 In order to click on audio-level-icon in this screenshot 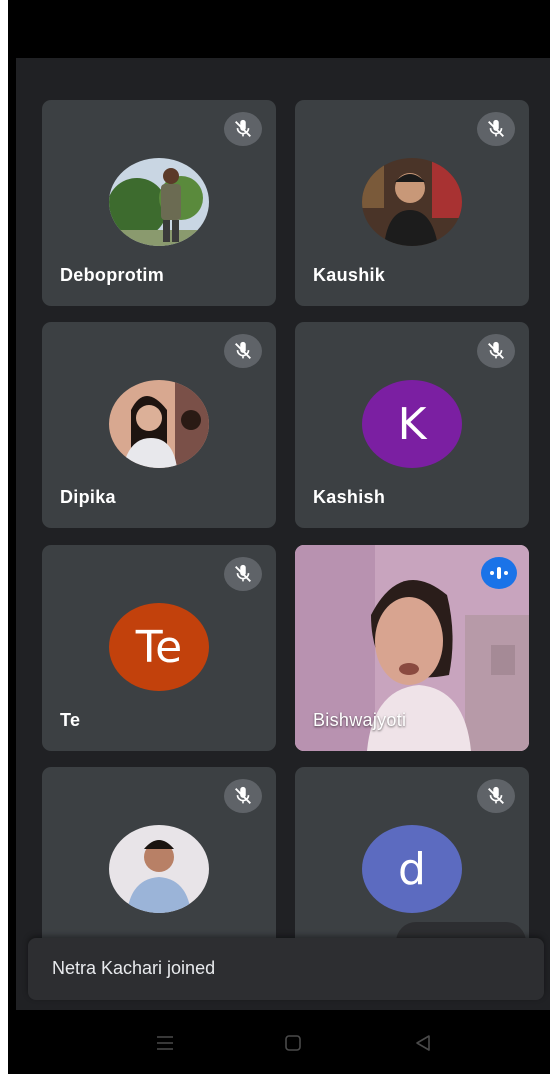, I will do `click(499, 573)`.